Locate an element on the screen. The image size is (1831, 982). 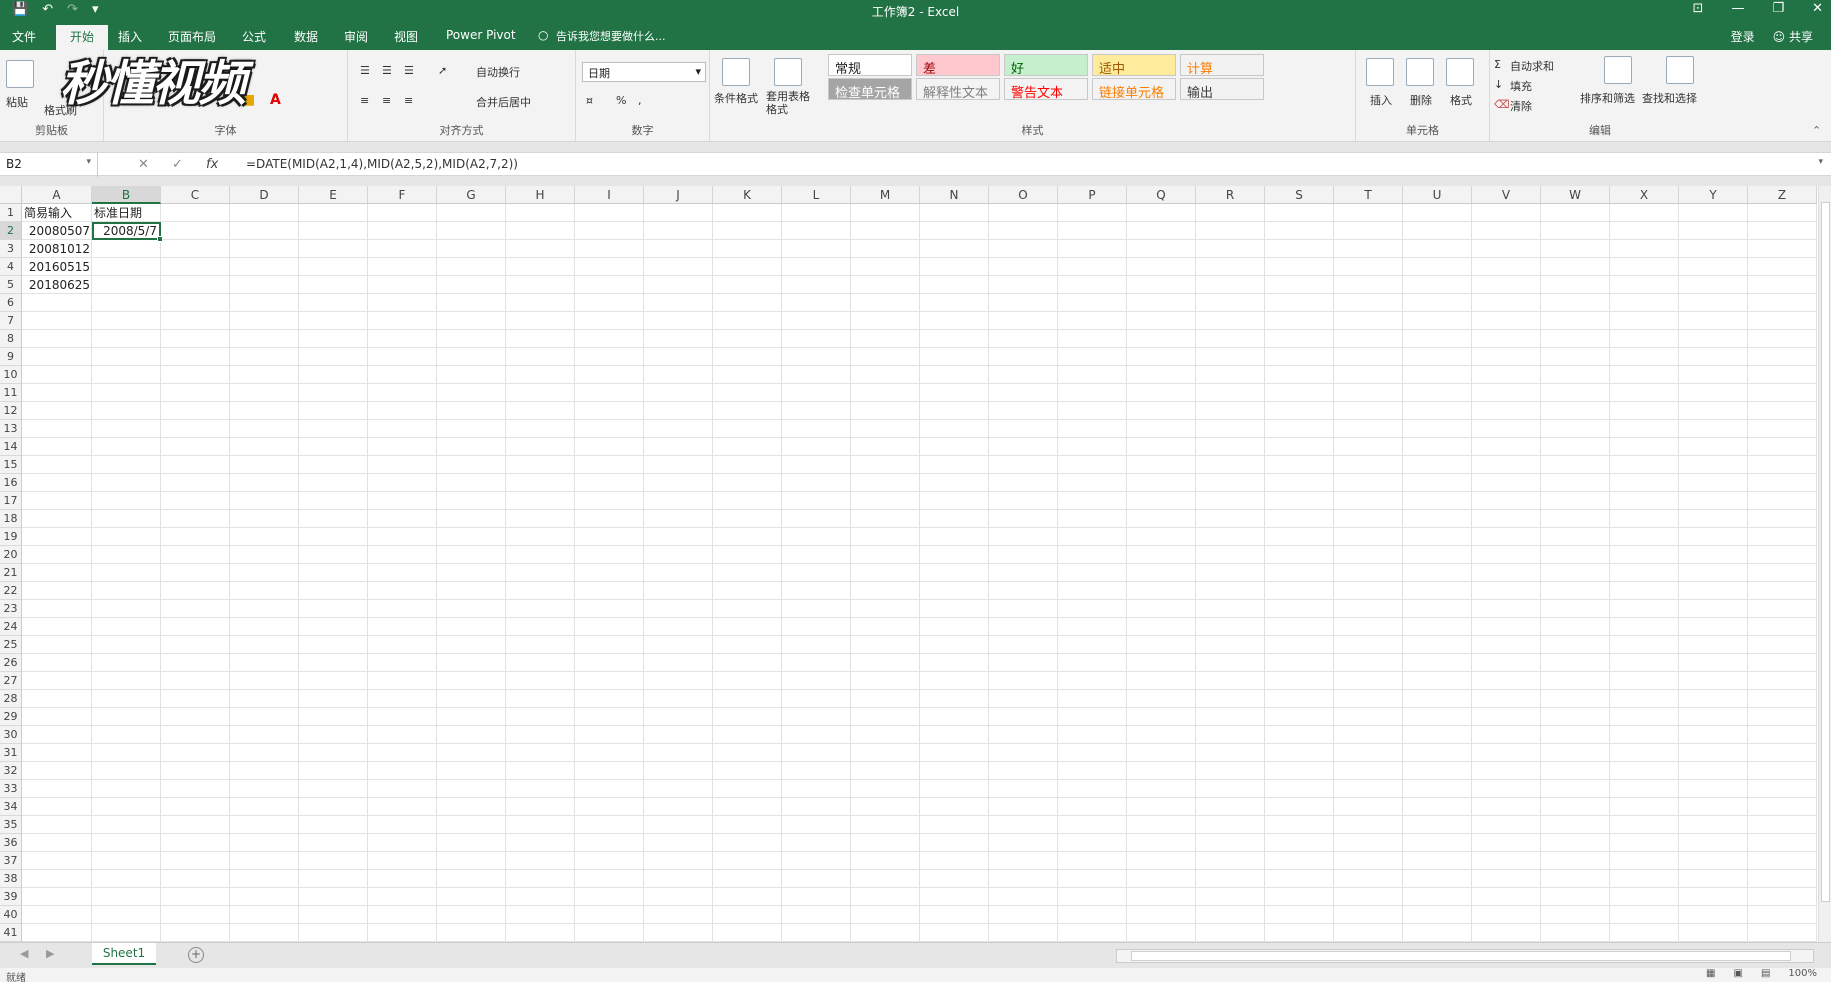
tab-page-layout: 页面布局 is located at coordinates (192, 36).